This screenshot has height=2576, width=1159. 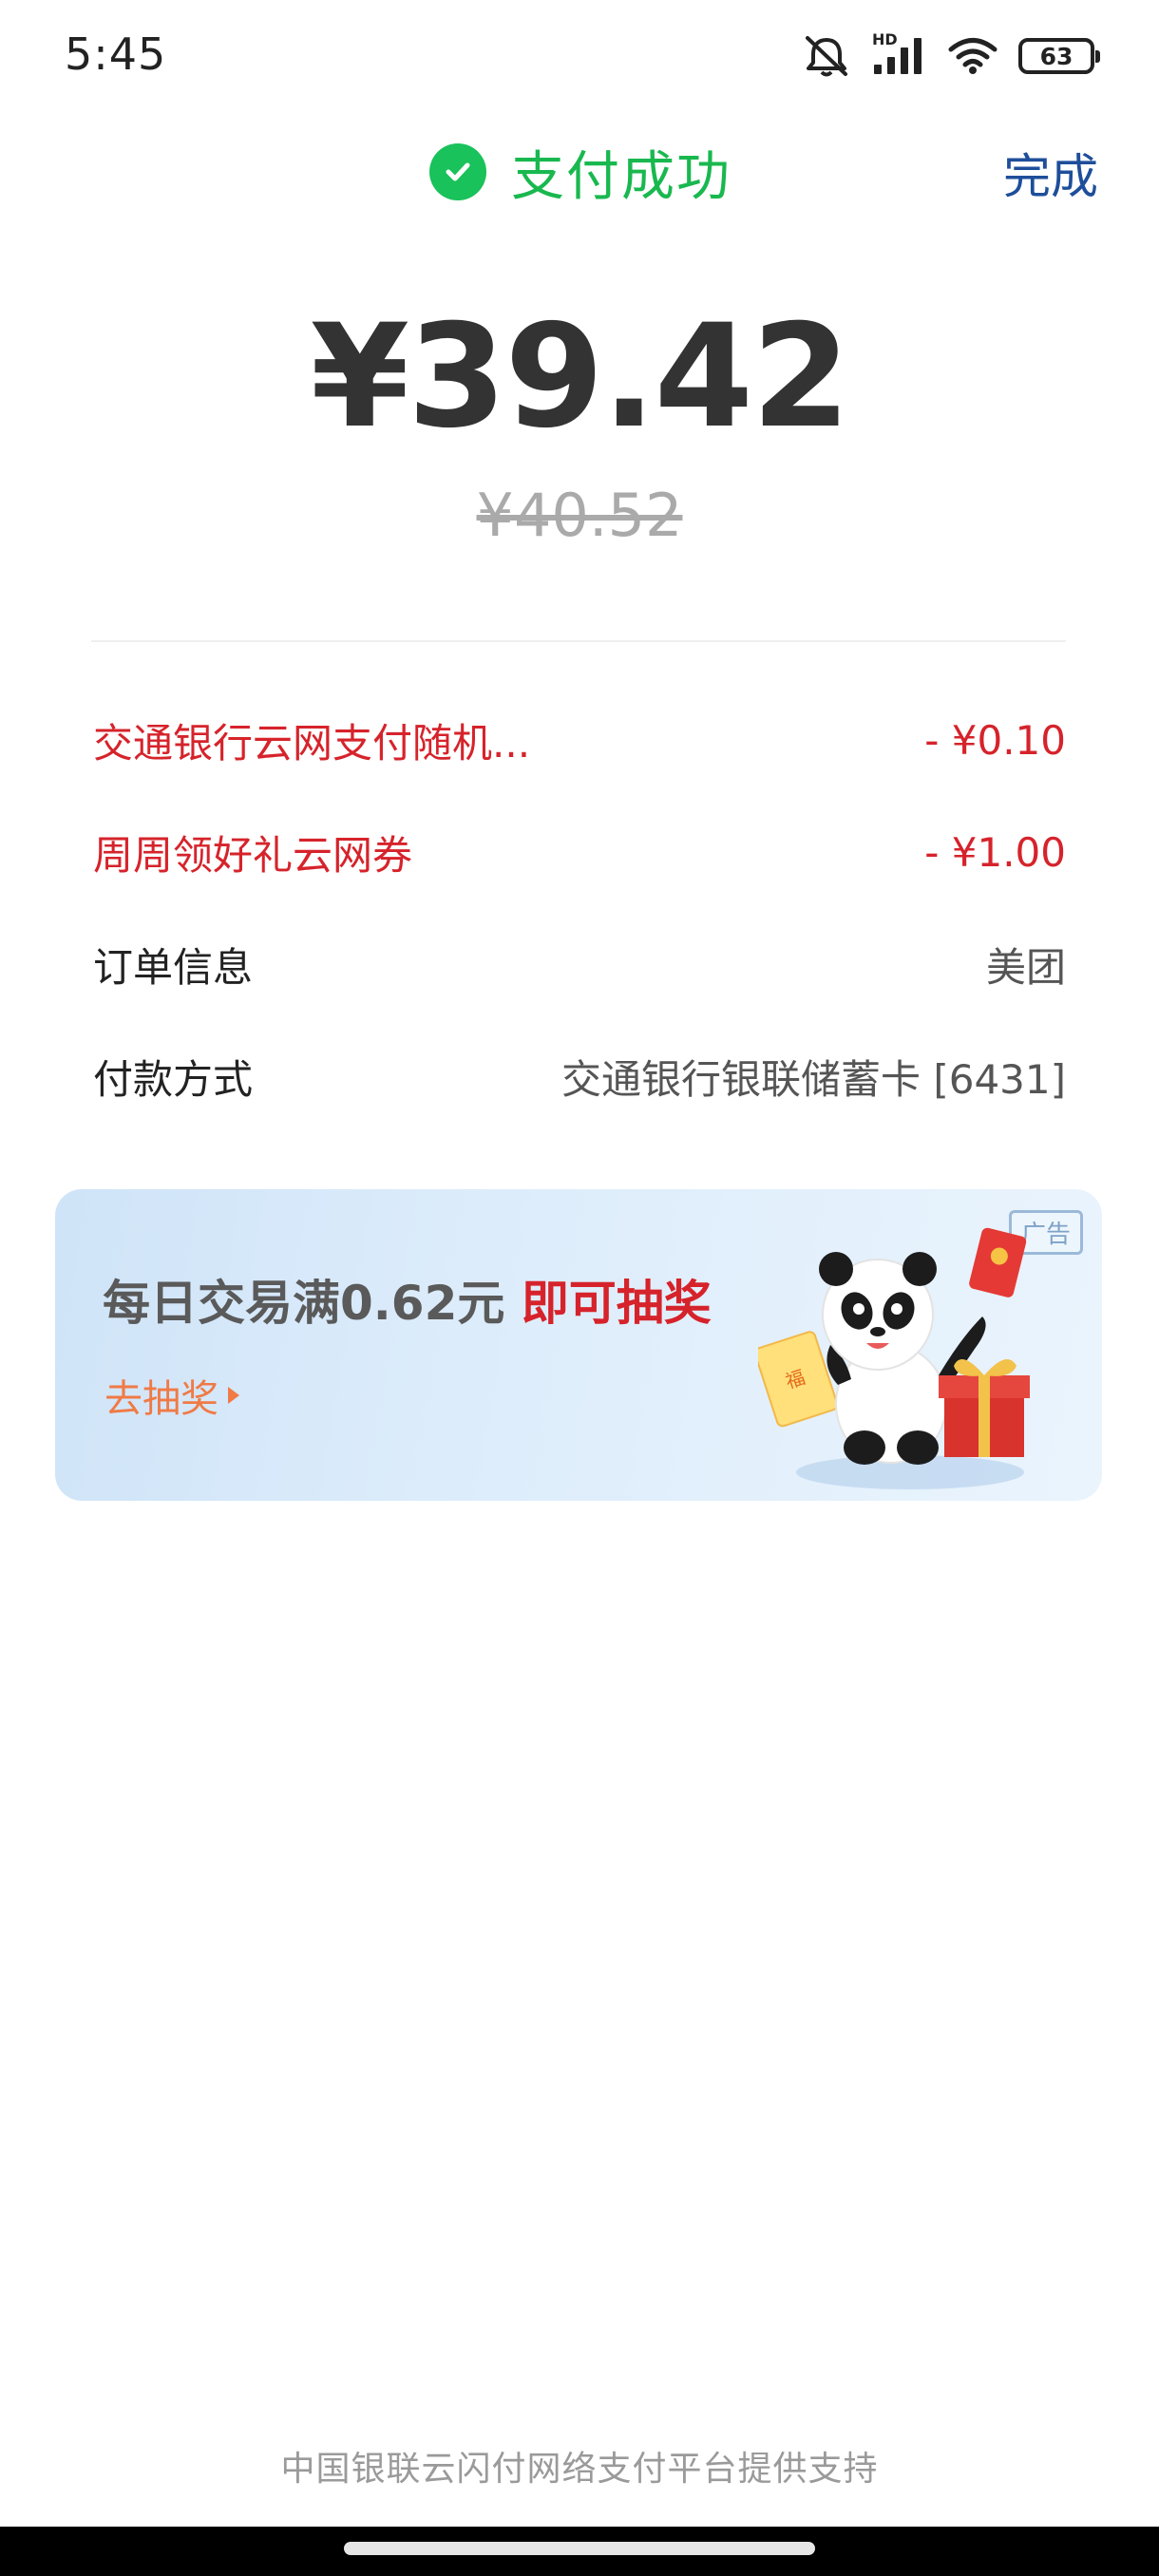 I want to click on lottery-link: 去抽奖, so click(x=171, y=1395).